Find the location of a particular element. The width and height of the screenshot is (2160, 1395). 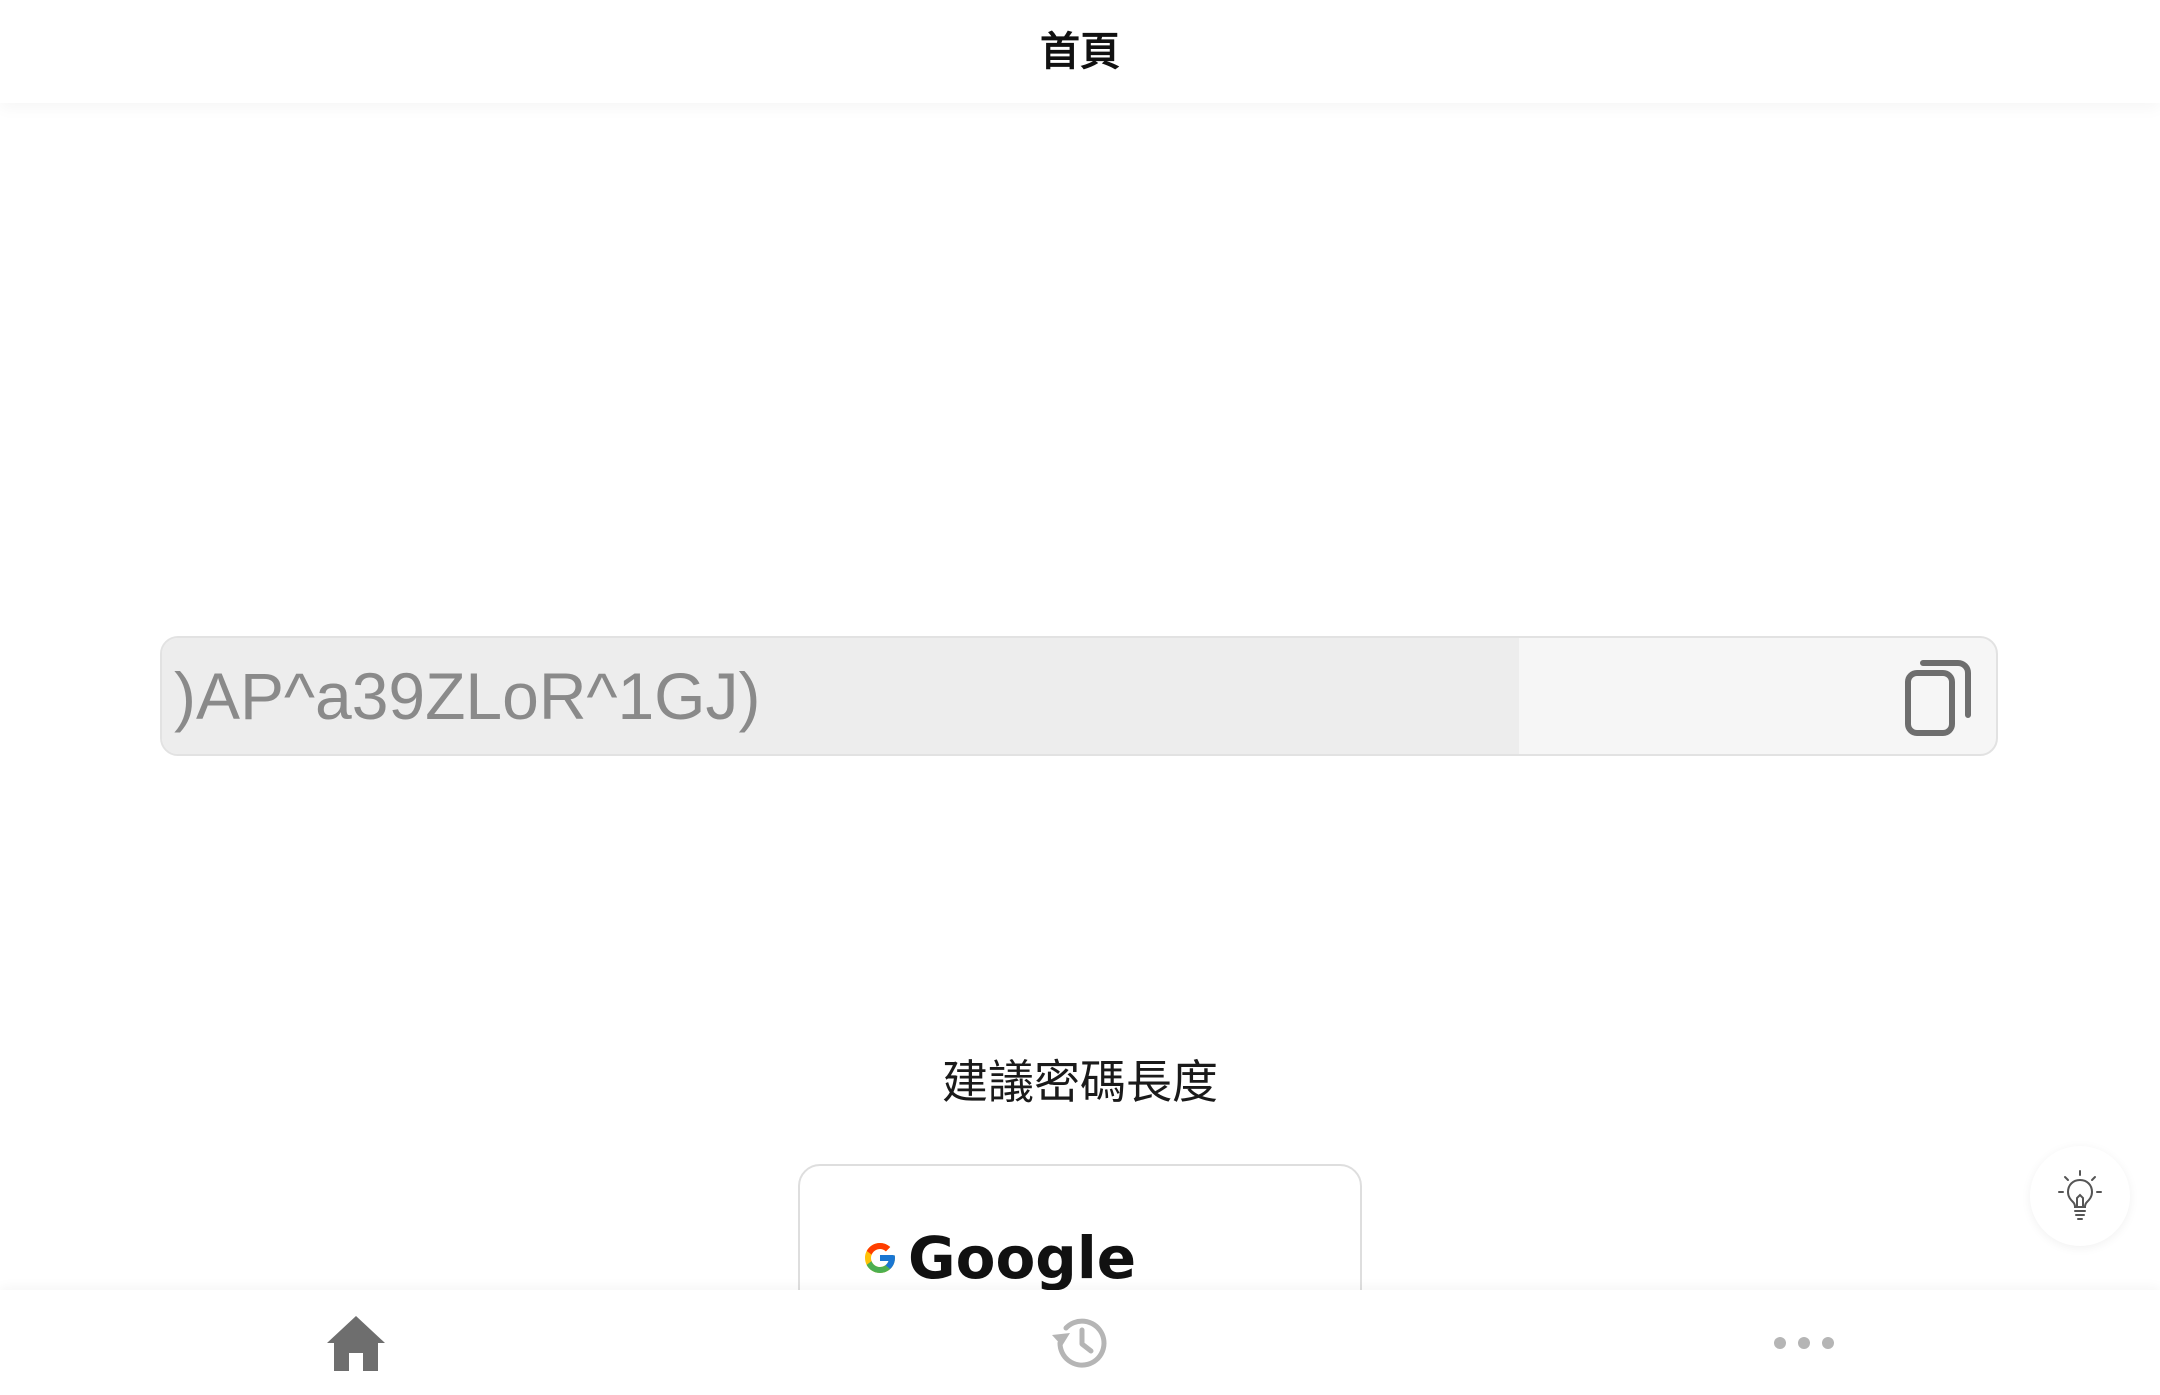

lightbulb-icon is located at coordinates (2080, 1195).